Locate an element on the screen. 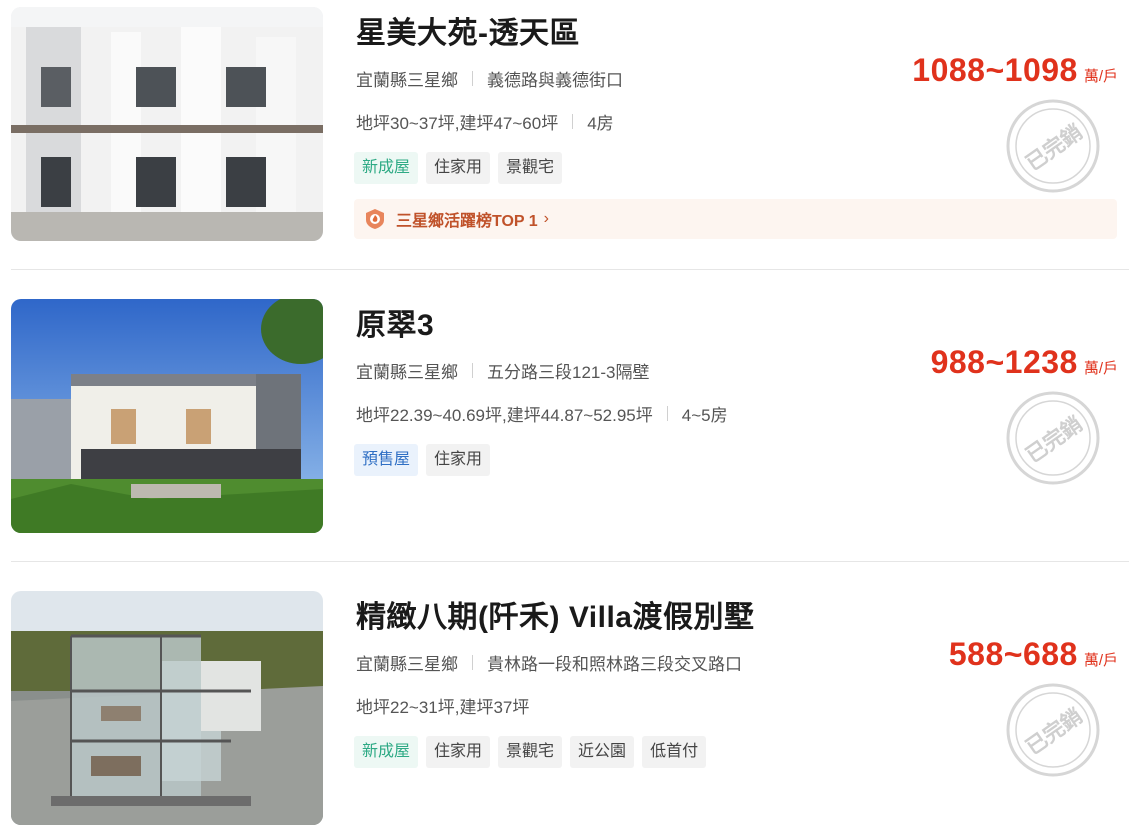  listing-price: 588~688 萬/戶 is located at coordinates (1033, 654).